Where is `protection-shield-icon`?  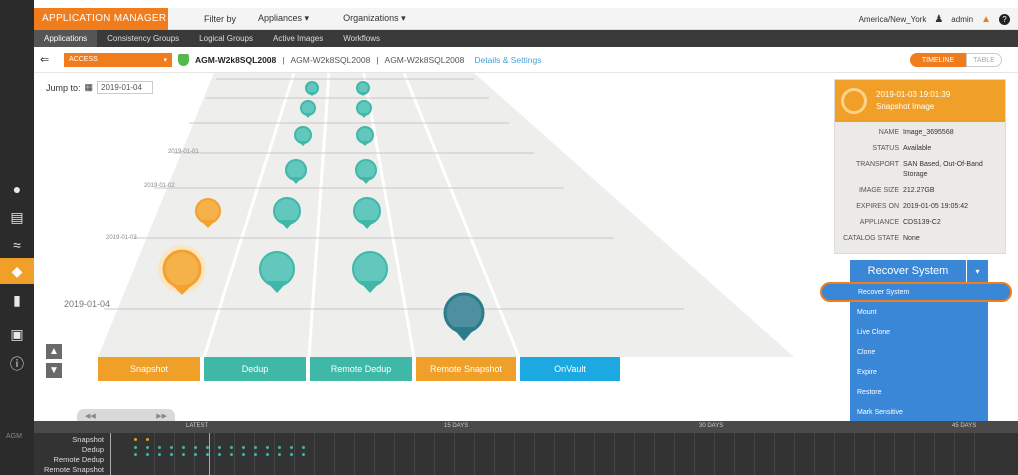
protection-shield-icon is located at coordinates (183, 59).